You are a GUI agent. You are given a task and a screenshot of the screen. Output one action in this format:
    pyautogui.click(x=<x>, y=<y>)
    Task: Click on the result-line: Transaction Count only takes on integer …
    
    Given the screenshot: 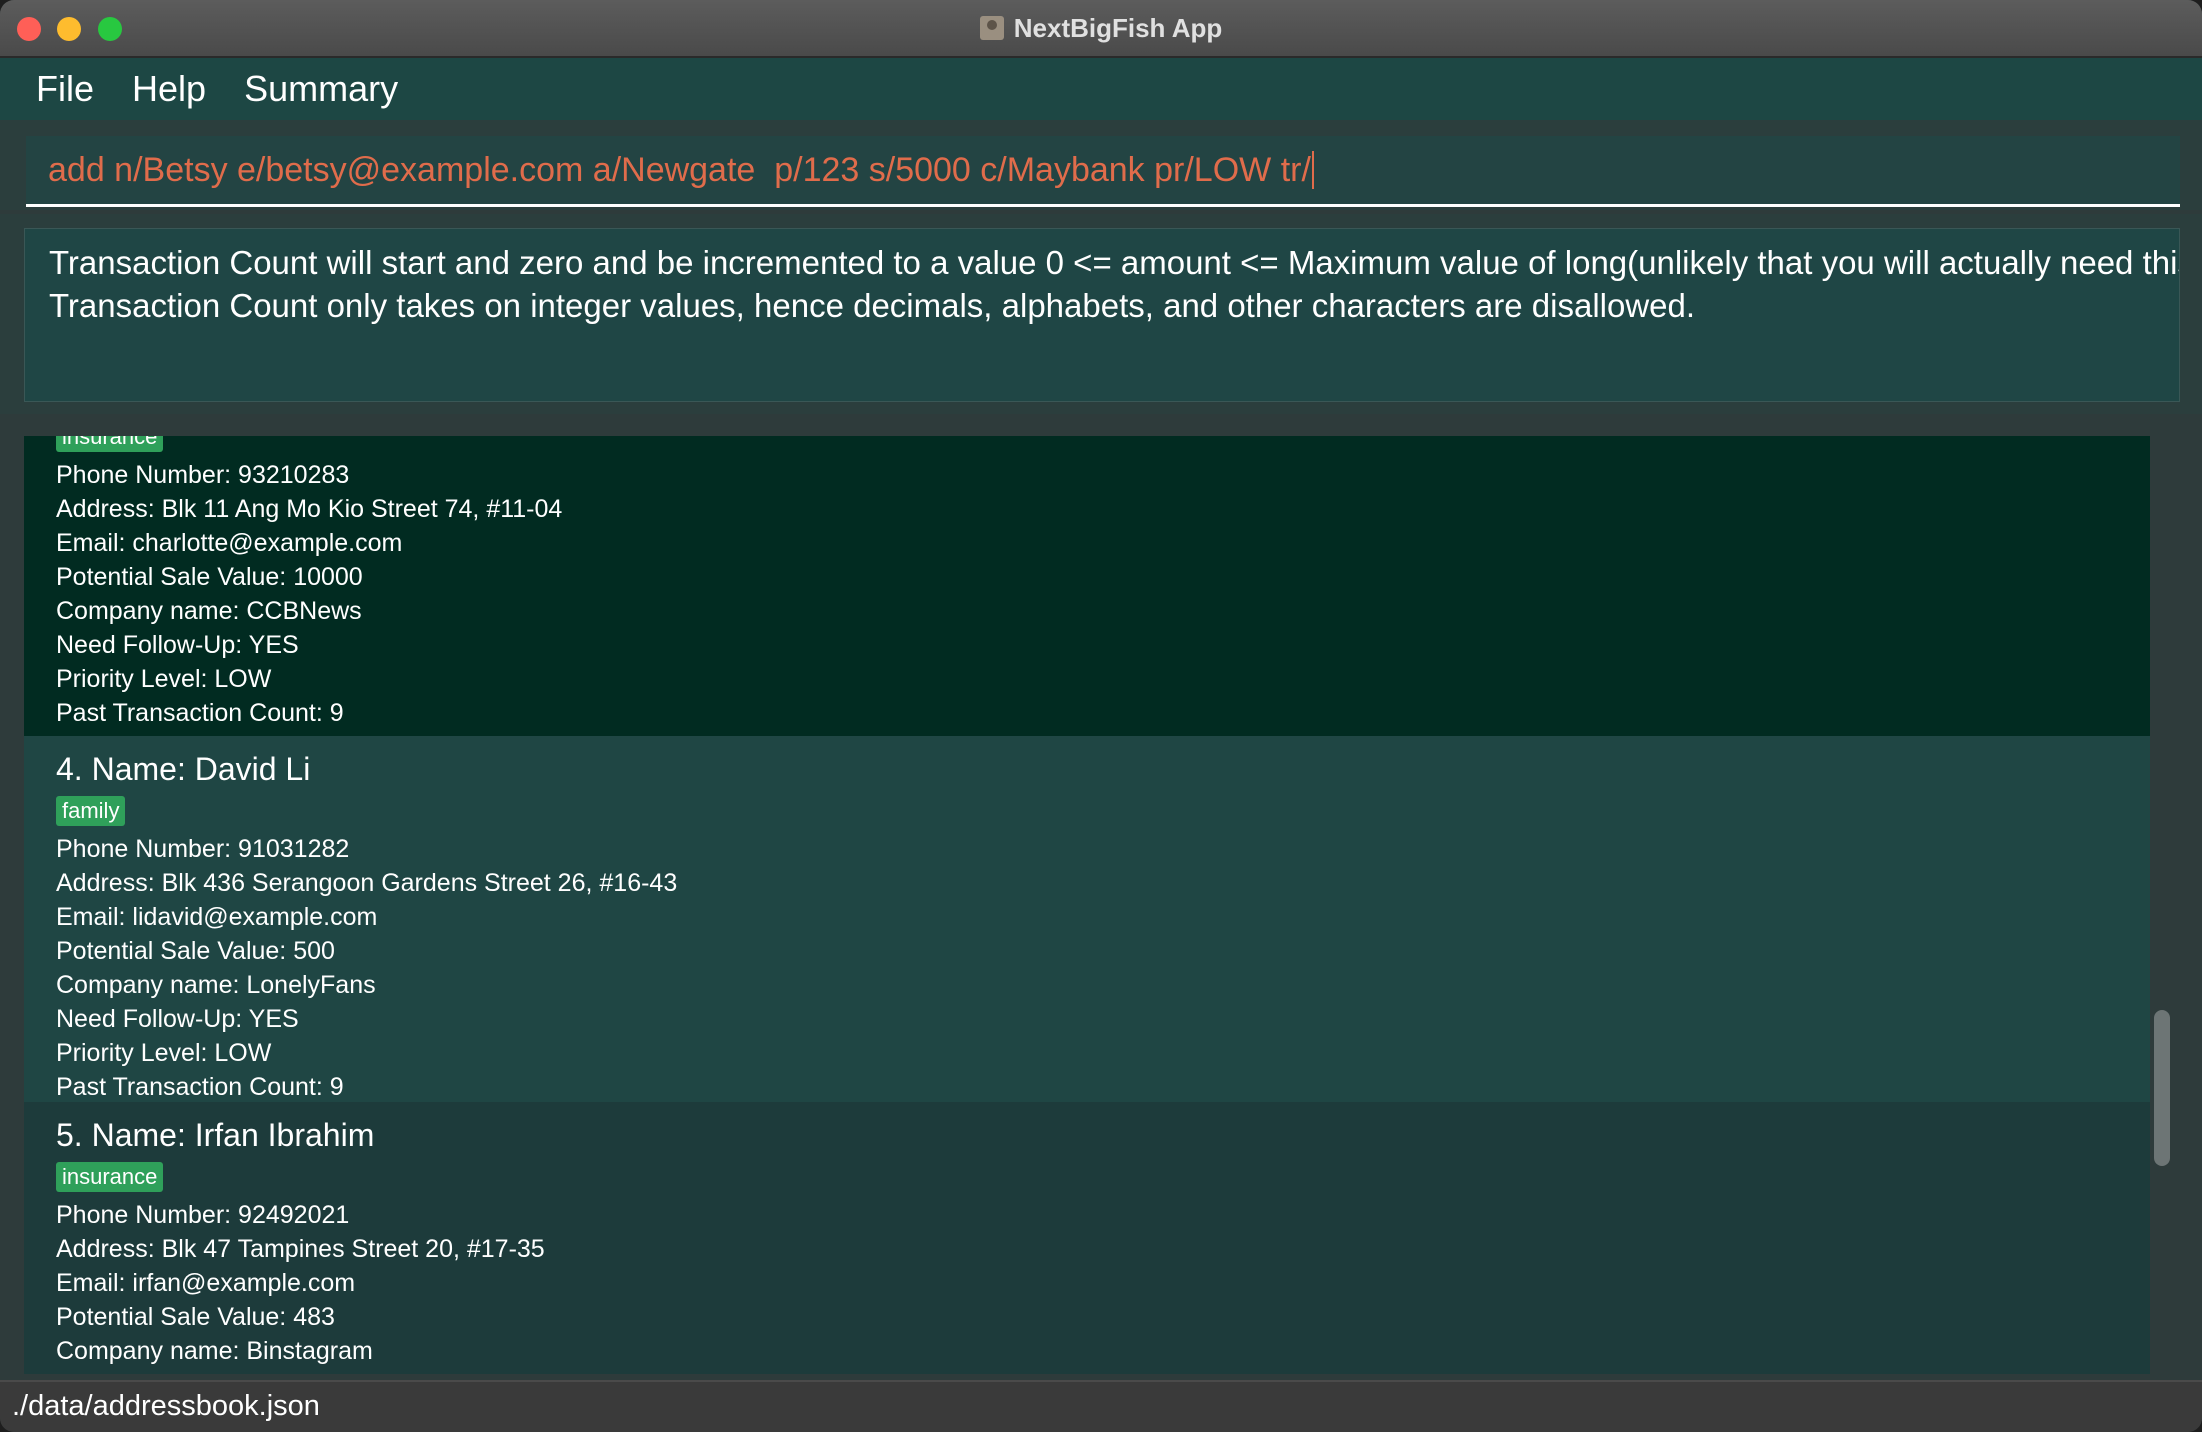 What is the action you would take?
    pyautogui.click(x=872, y=305)
    